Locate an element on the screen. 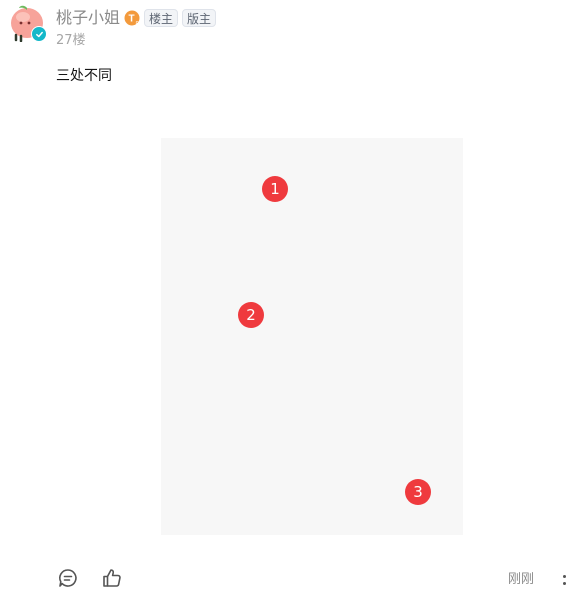  more-vertical-icon is located at coordinates (564, 580).